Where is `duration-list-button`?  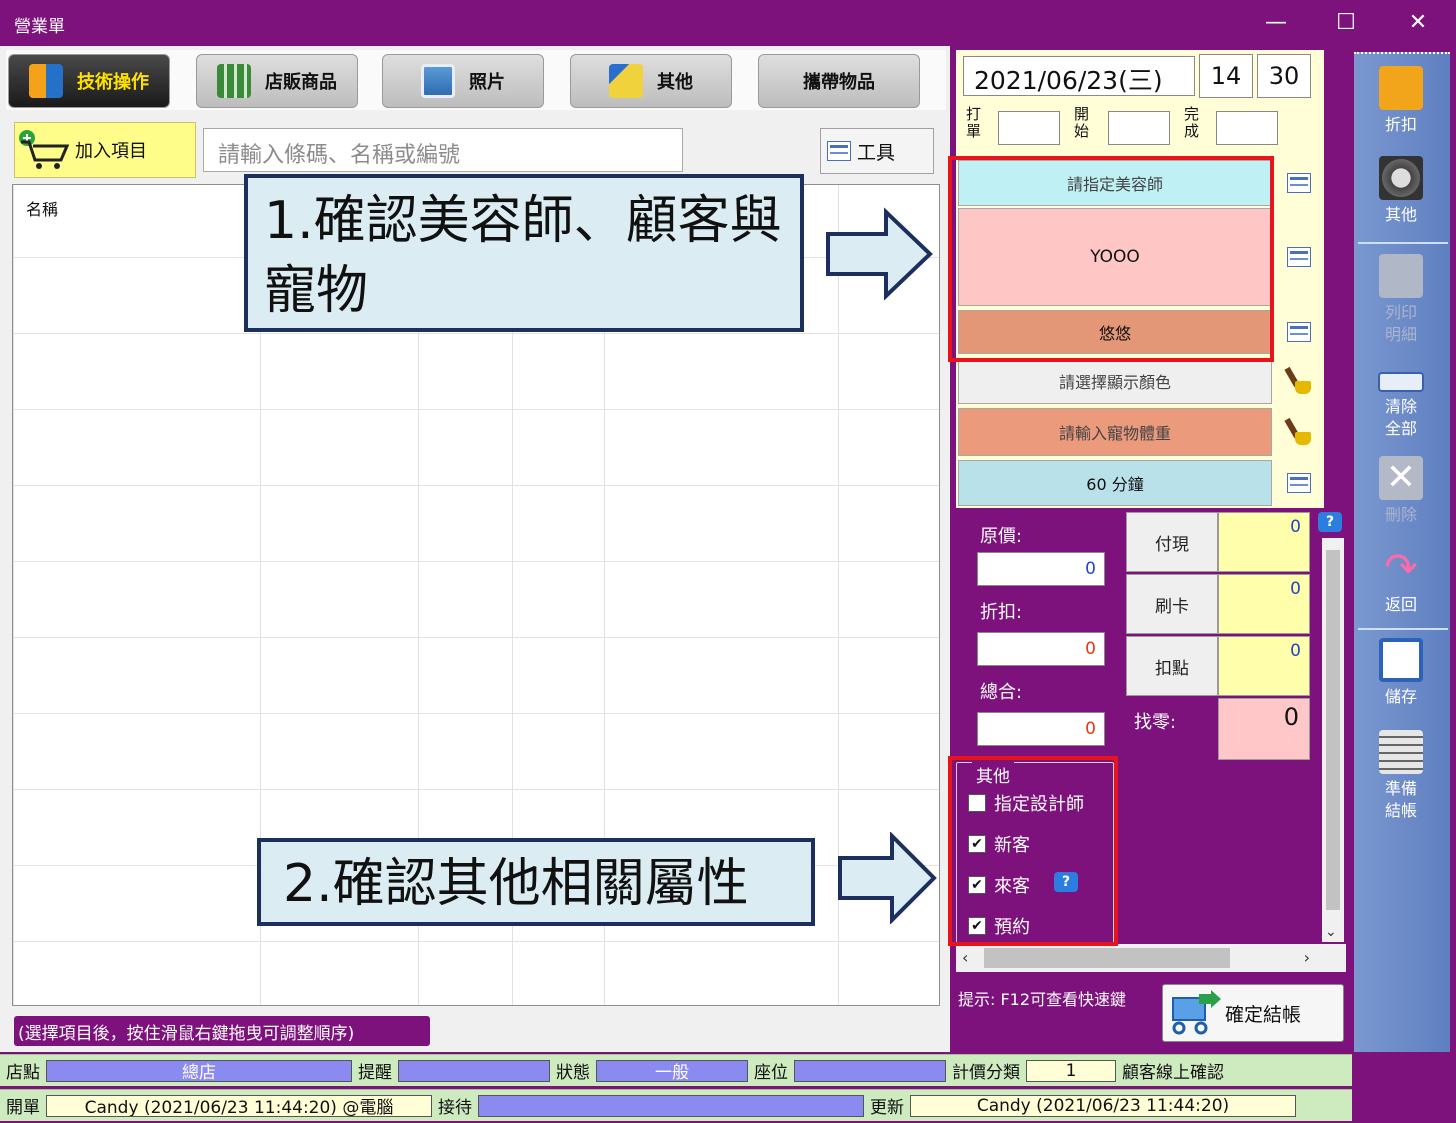 duration-list-button is located at coordinates (1299, 483).